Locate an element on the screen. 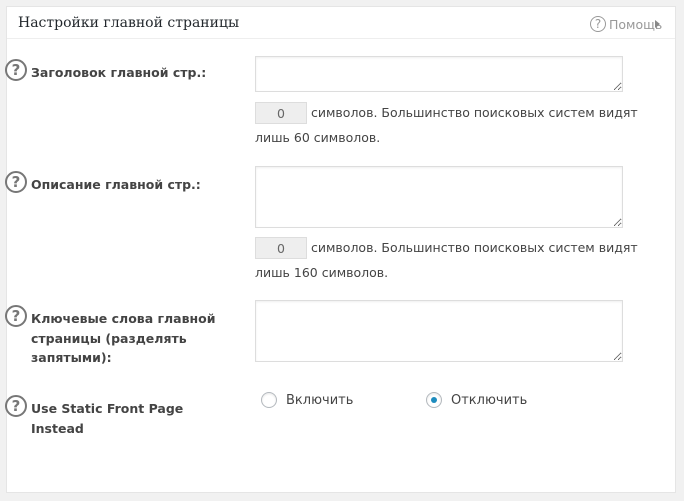 The width and height of the screenshot is (684, 501). home-description-counter is located at coordinates (281, 248).